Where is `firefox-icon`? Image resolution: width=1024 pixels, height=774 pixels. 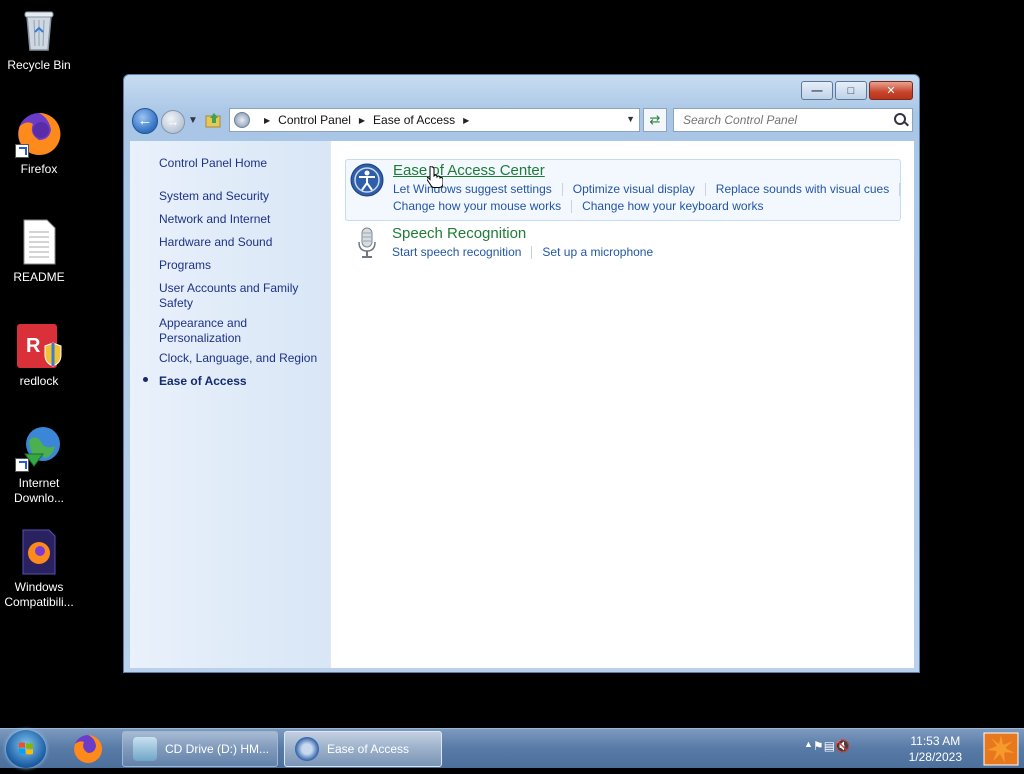 firefox-icon is located at coordinates (39, 134).